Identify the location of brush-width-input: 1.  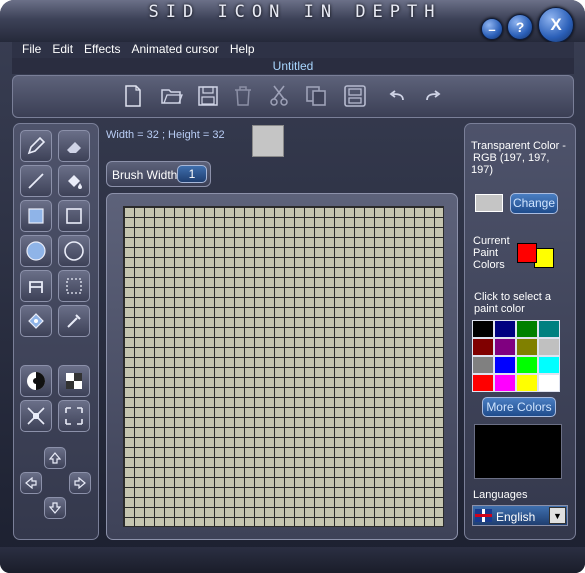
(192, 174).